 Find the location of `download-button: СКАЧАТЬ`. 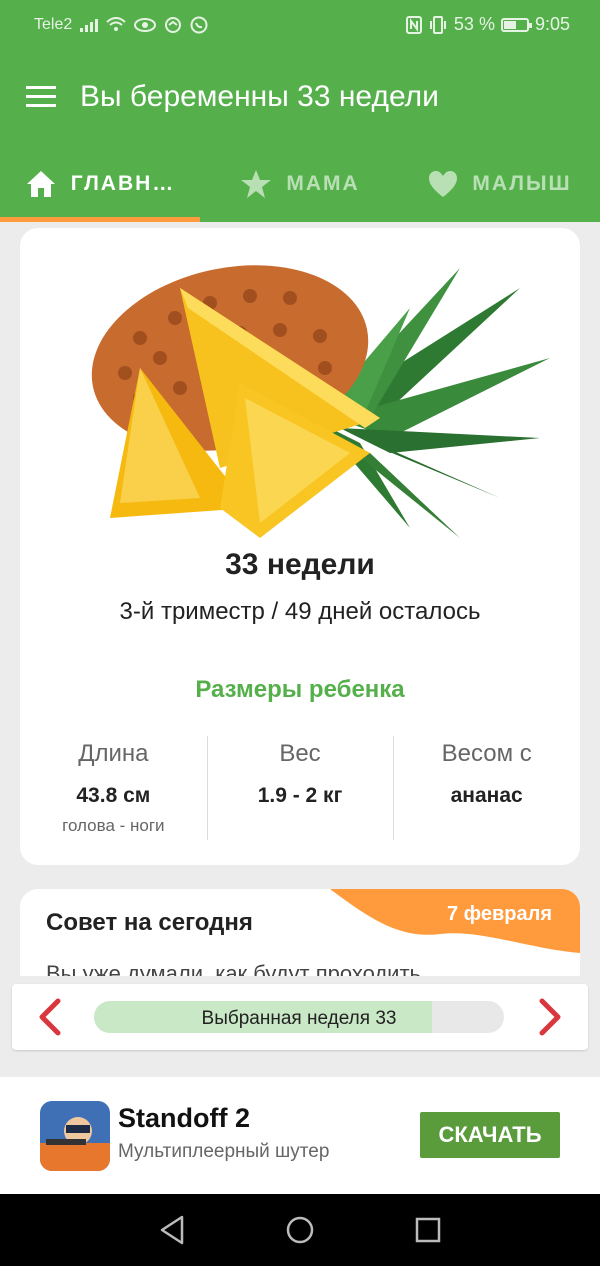

download-button: СКАЧАТЬ is located at coordinates (490, 1135).